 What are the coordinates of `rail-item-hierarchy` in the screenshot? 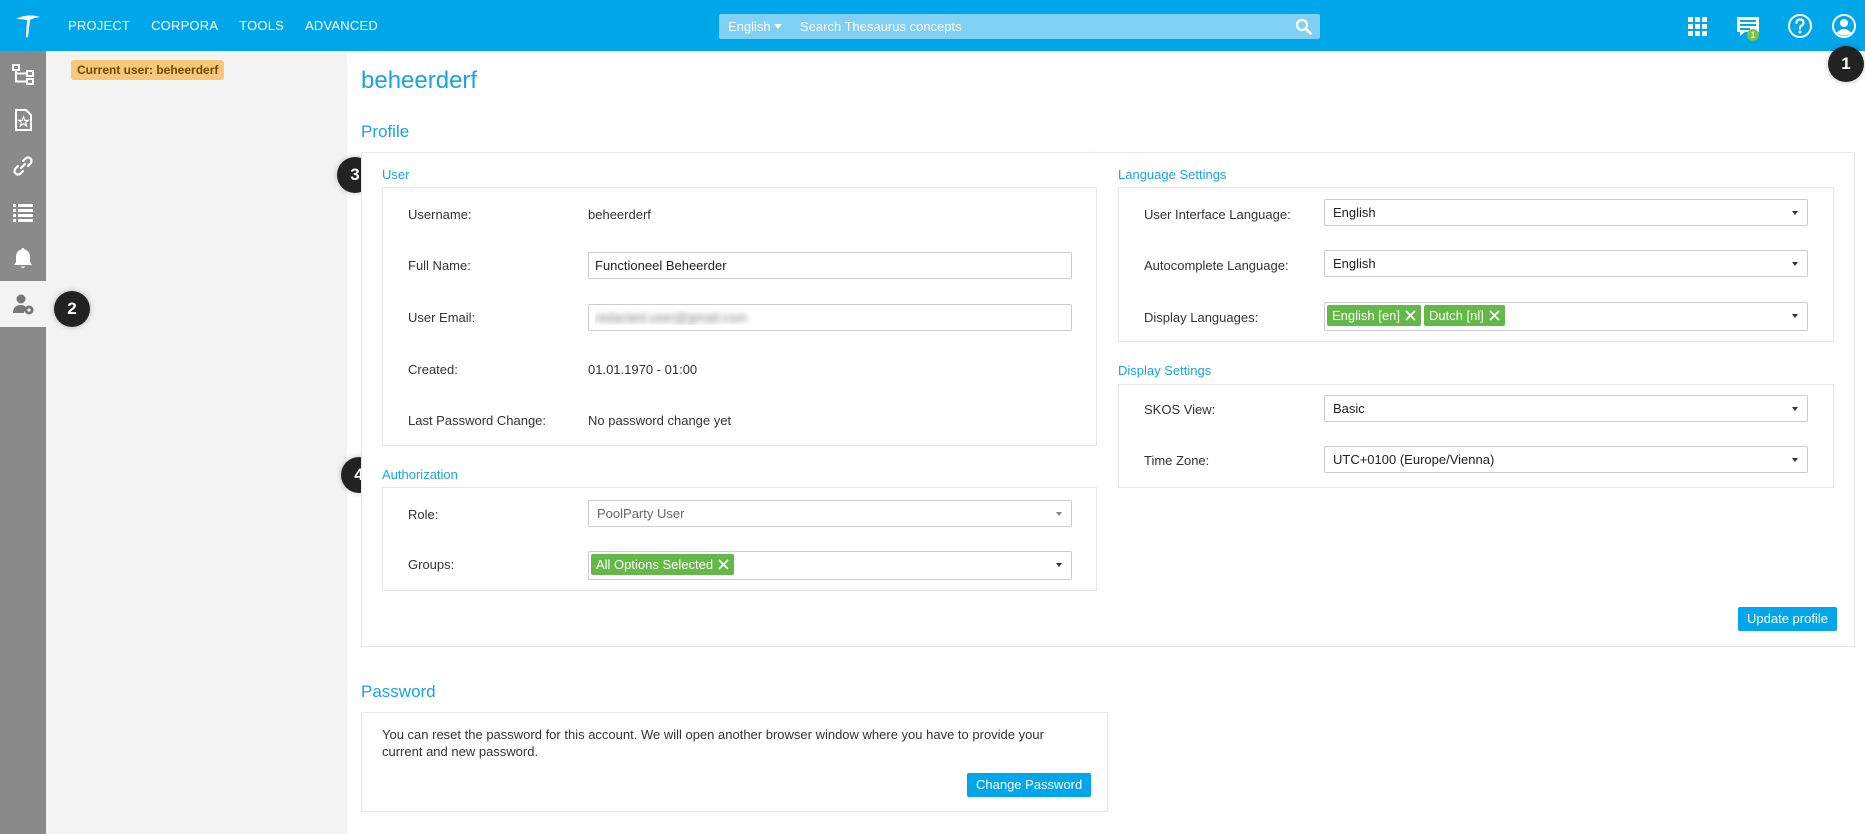 It's located at (23, 74).